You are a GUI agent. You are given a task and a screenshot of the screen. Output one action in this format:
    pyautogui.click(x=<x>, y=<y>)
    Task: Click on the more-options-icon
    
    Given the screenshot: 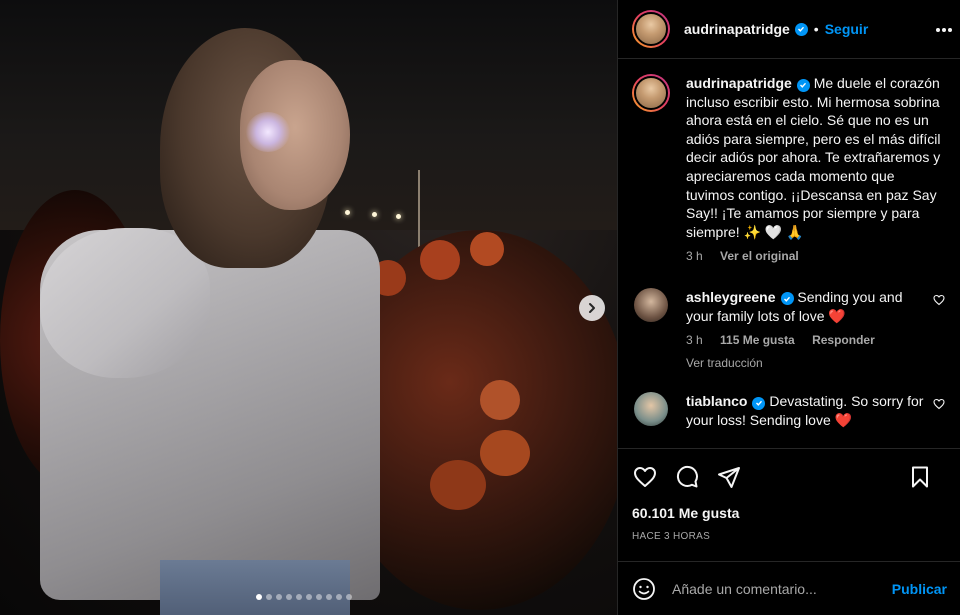 What is the action you would take?
    pyautogui.click(x=944, y=30)
    